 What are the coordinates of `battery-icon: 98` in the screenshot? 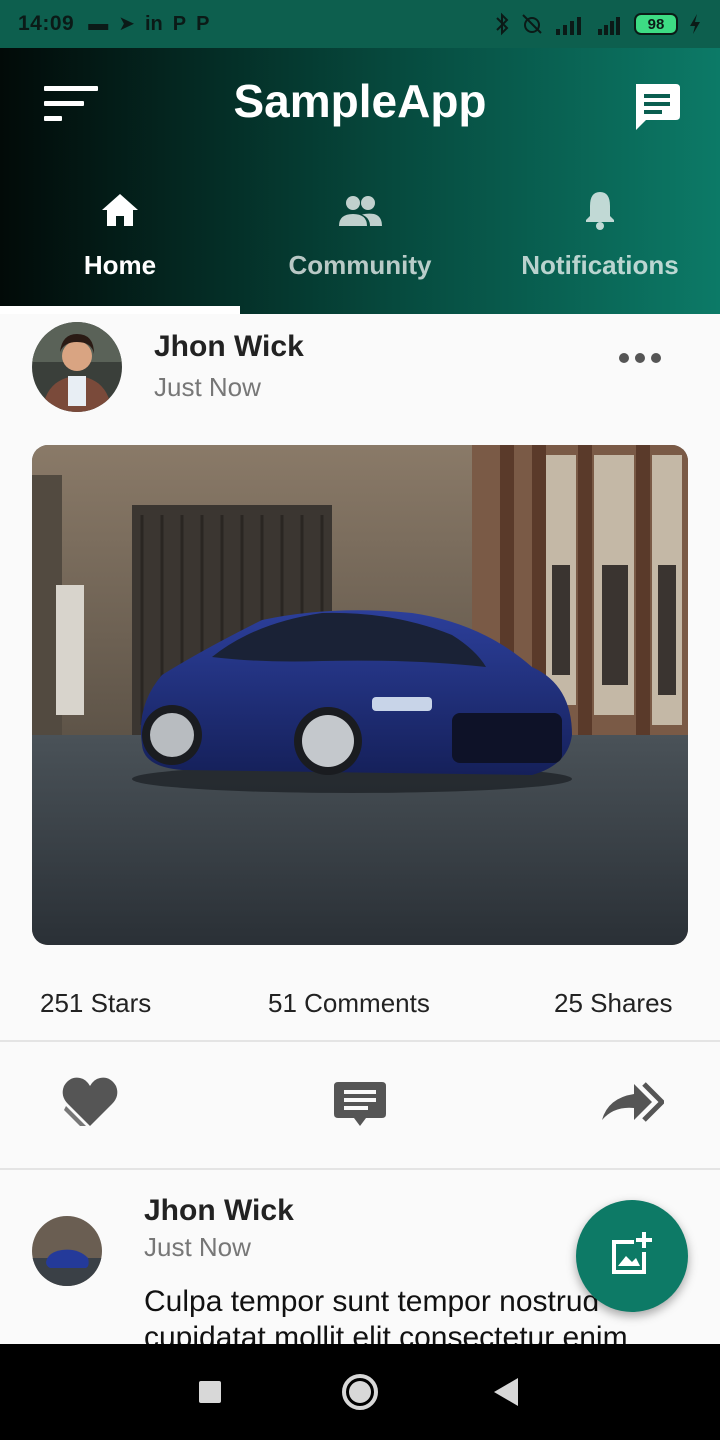 It's located at (656, 24).